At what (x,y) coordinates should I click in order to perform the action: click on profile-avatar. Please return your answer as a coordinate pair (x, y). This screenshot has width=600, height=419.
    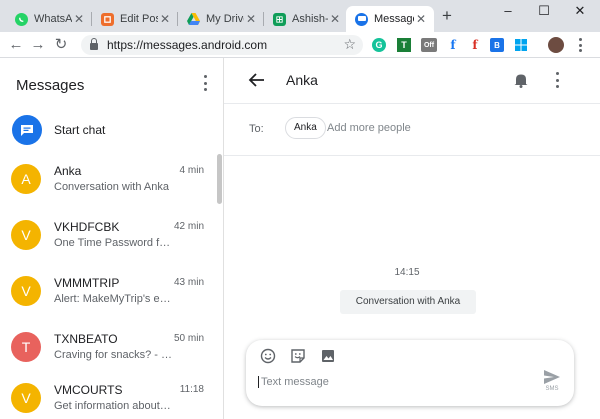
    Looking at the image, I should click on (556, 45).